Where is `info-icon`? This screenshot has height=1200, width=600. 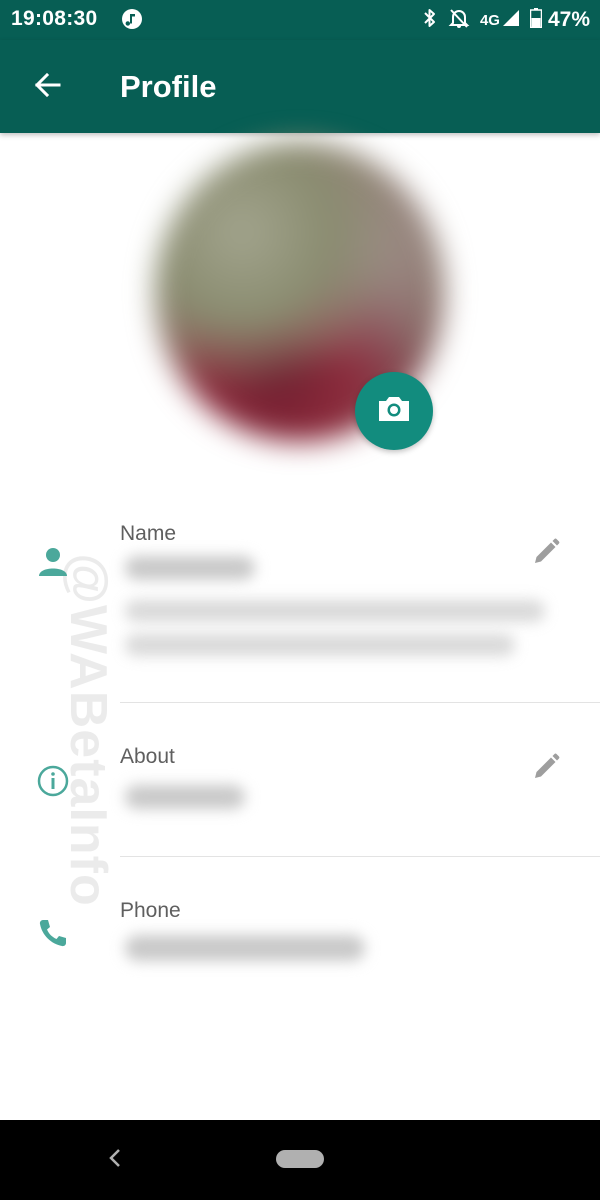 info-icon is located at coordinates (53, 781).